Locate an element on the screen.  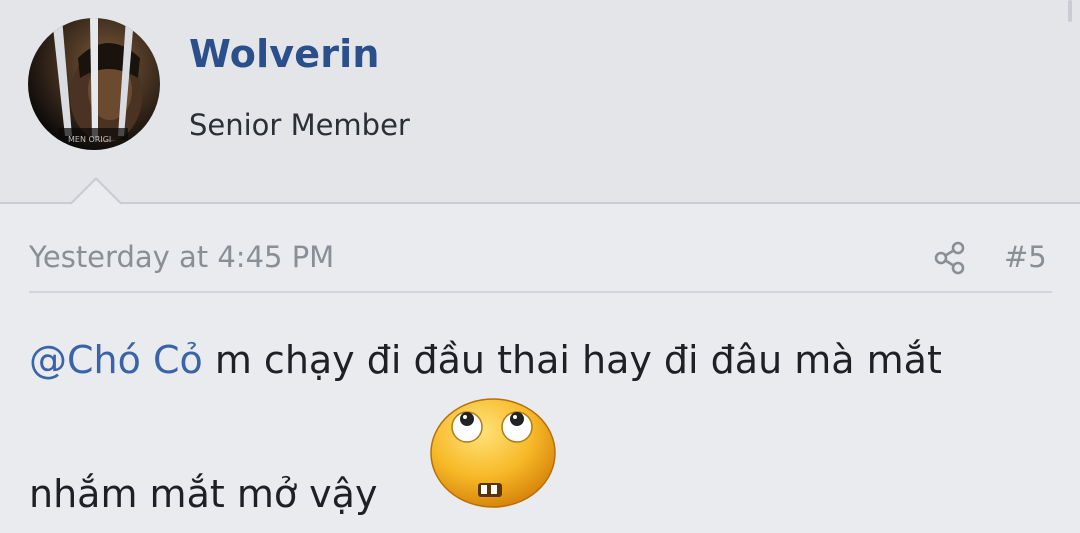
section-divider is located at coordinates (540, 203).